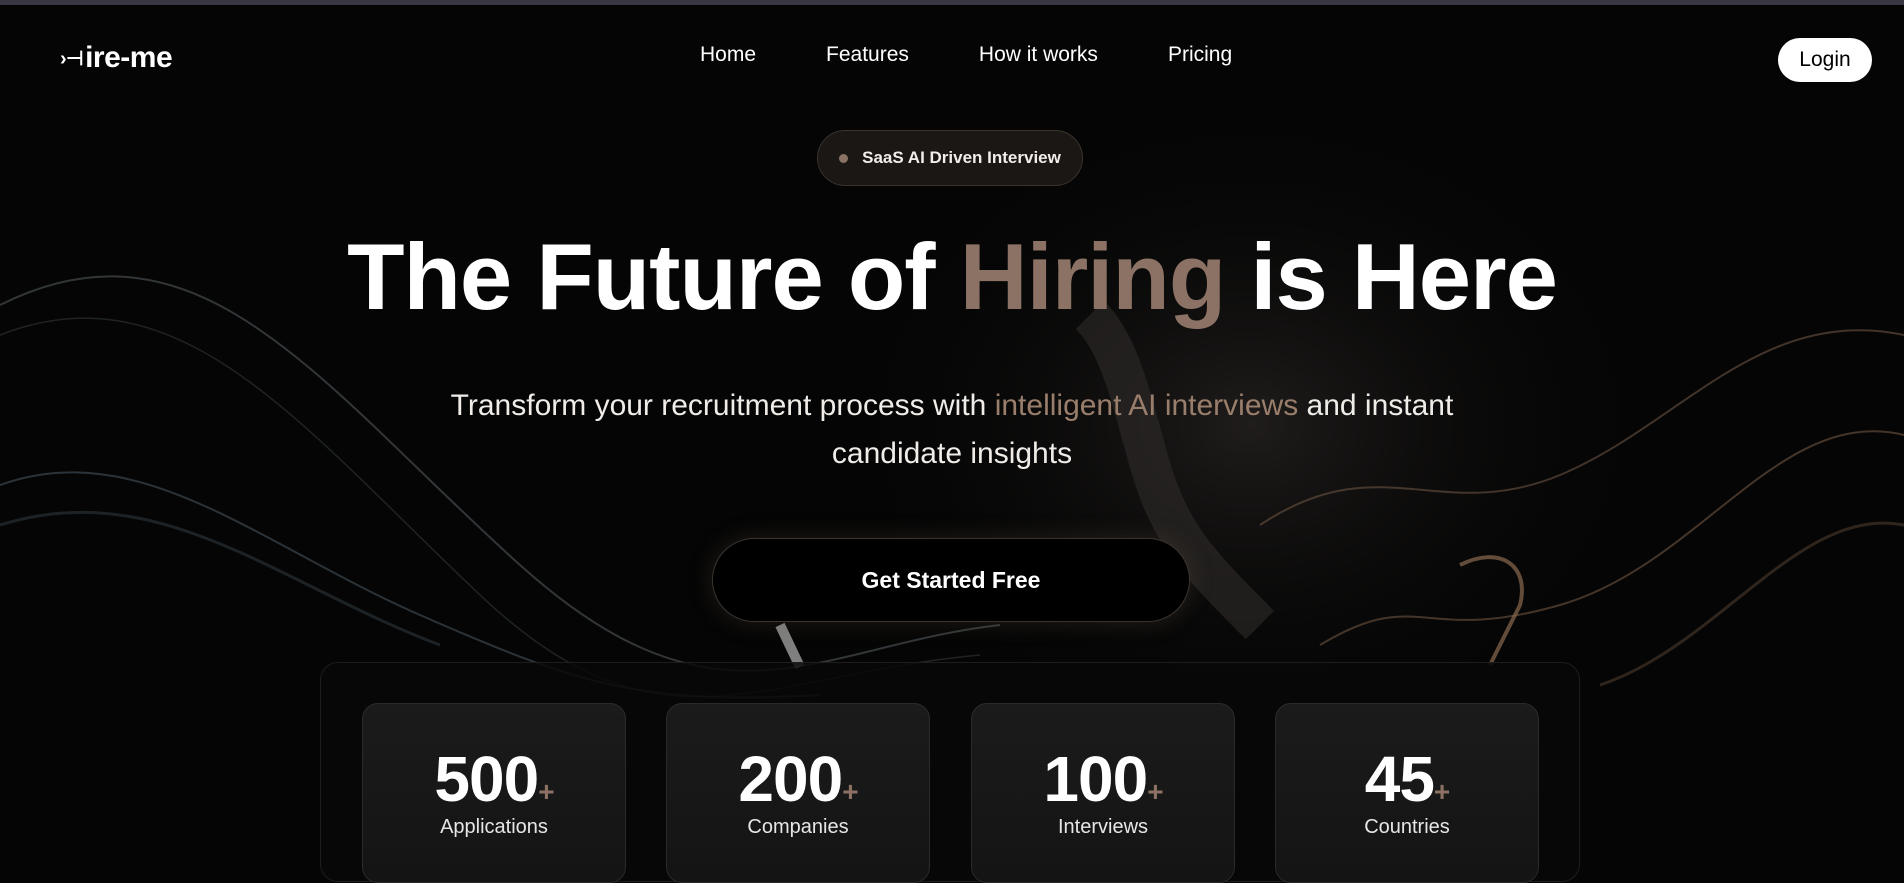 This screenshot has height=883, width=1904. What do you see at coordinates (1391, 276) in the screenshot?
I see `hero-title-end: is Here` at bounding box center [1391, 276].